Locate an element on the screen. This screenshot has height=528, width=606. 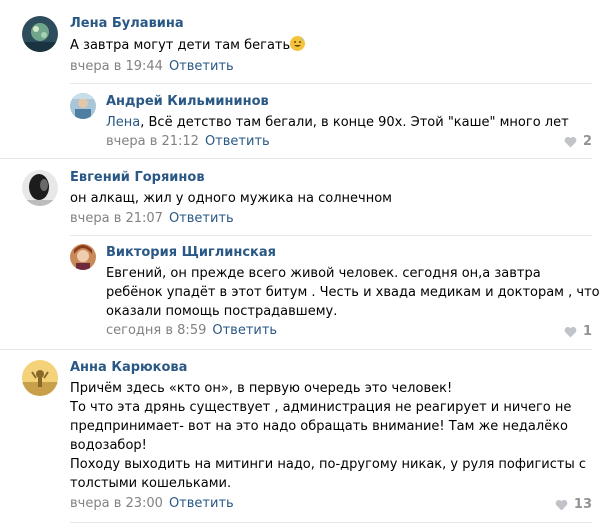
comment-author: Лена Булавина is located at coordinates (127, 23).